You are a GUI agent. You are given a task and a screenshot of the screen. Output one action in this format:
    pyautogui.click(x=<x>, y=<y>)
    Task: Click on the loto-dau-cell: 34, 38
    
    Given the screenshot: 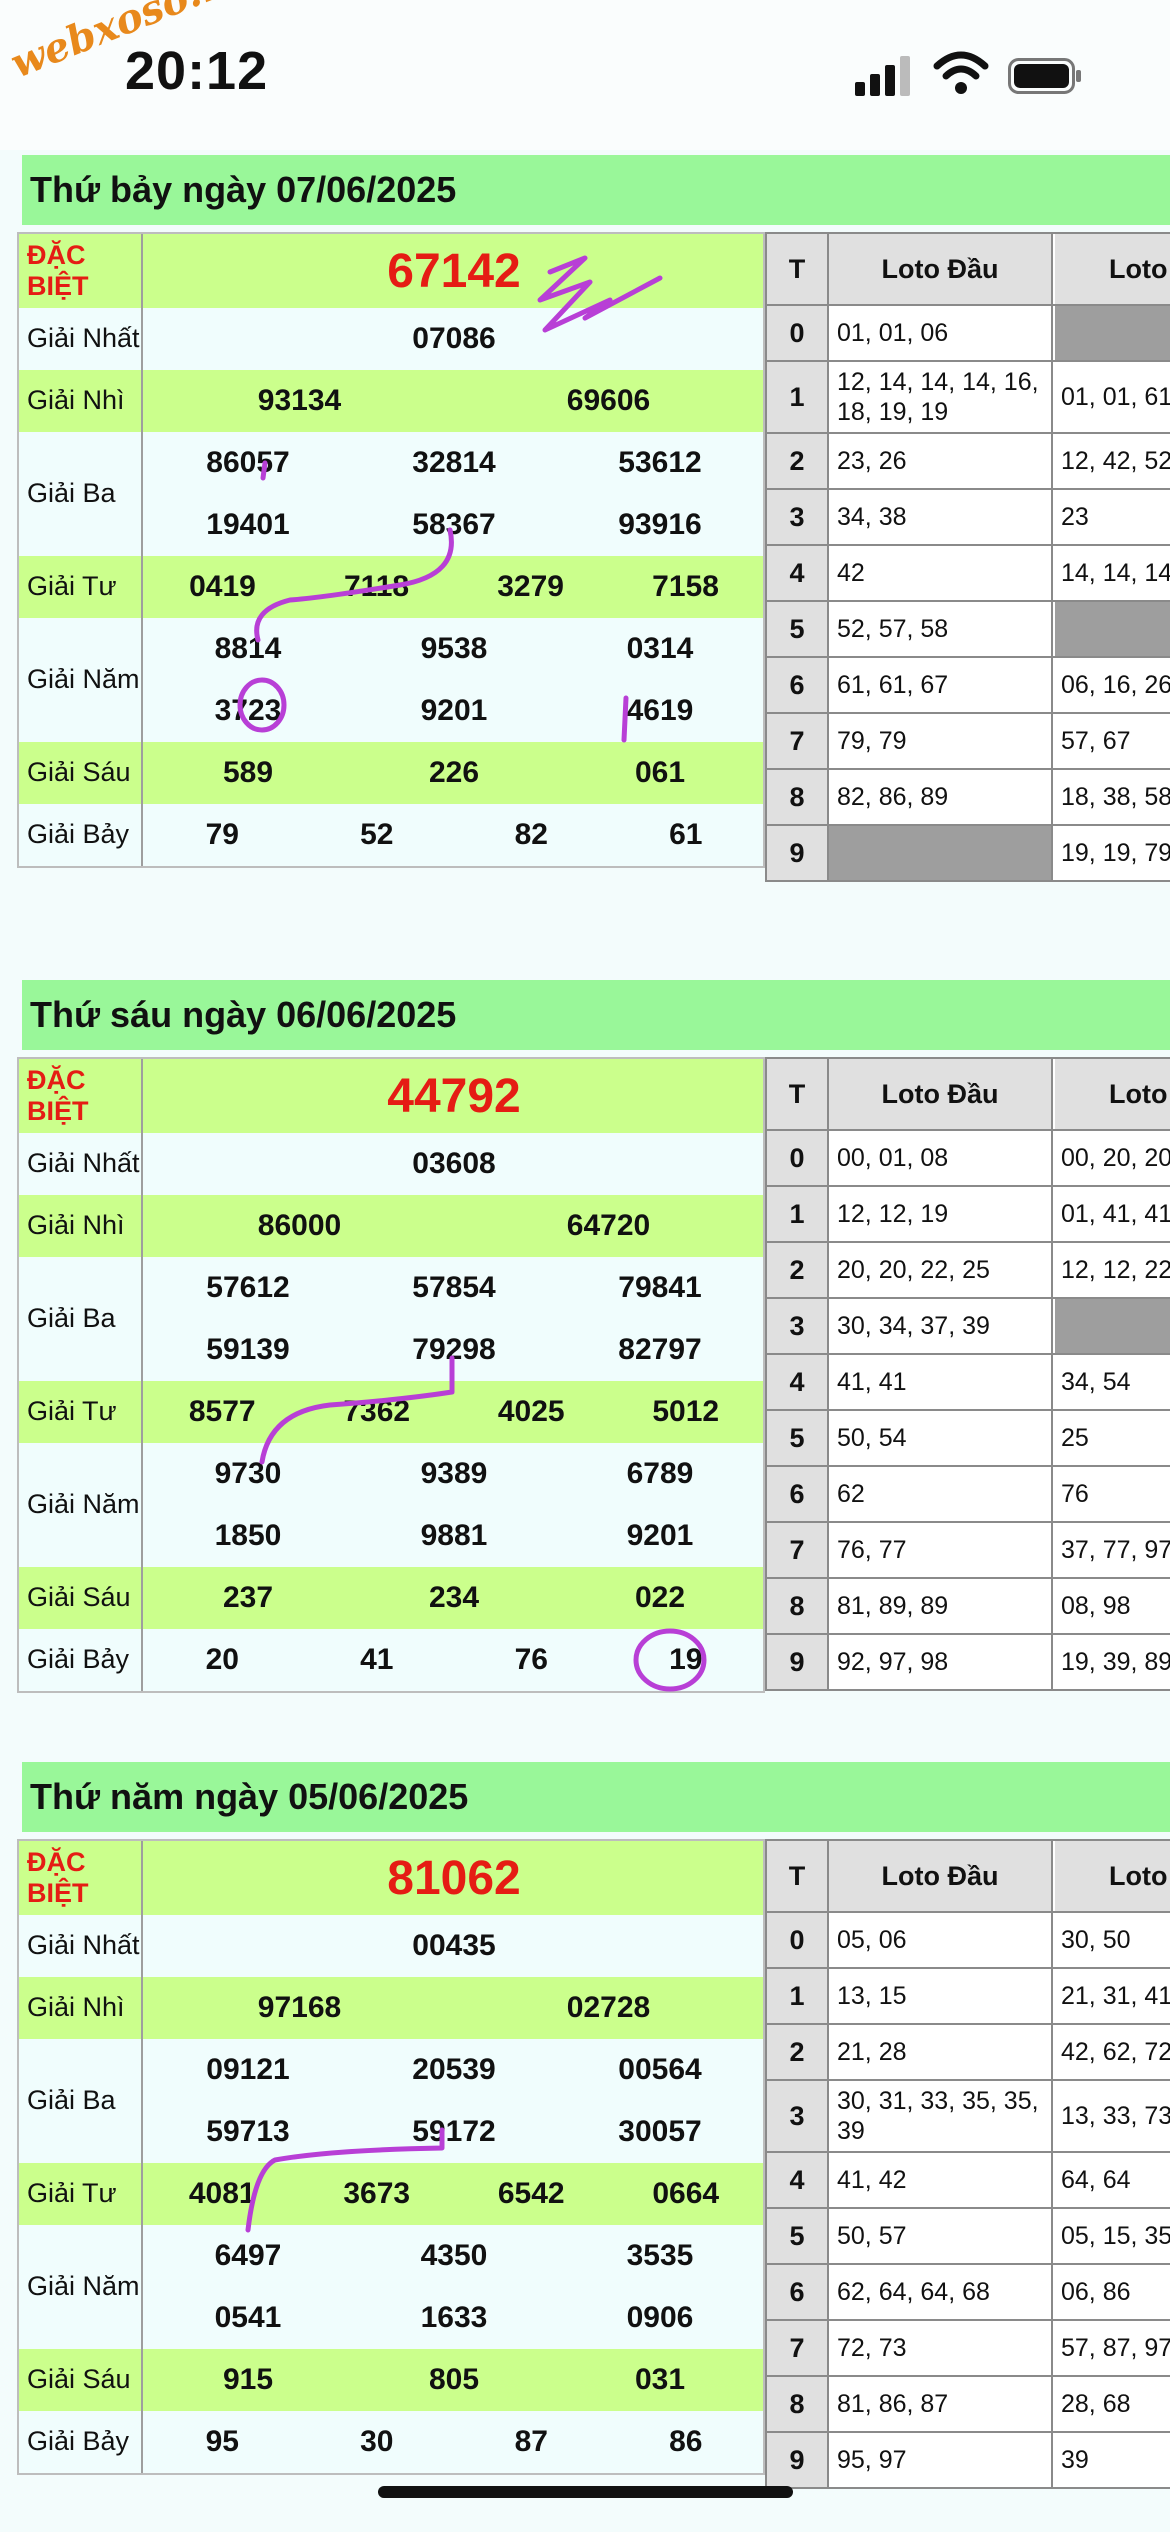 What is the action you would take?
    pyautogui.click(x=941, y=517)
    